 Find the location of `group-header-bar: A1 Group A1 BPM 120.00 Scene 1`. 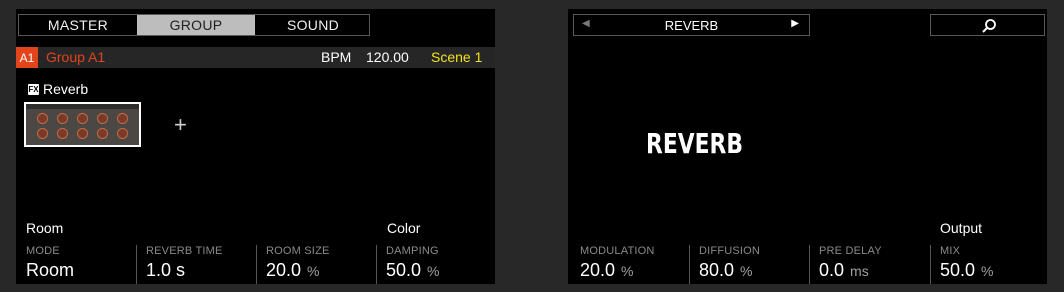

group-header-bar: A1 Group A1 BPM 120.00 Scene 1 is located at coordinates (255, 57).